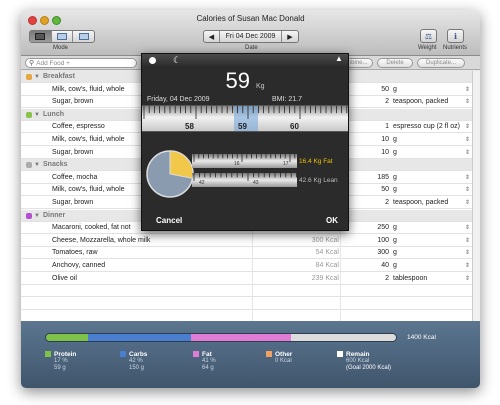 The height and width of the screenshot is (405, 500). I want to click on food-name: Cheese, Mozzarella, whole milk, so click(101, 240).